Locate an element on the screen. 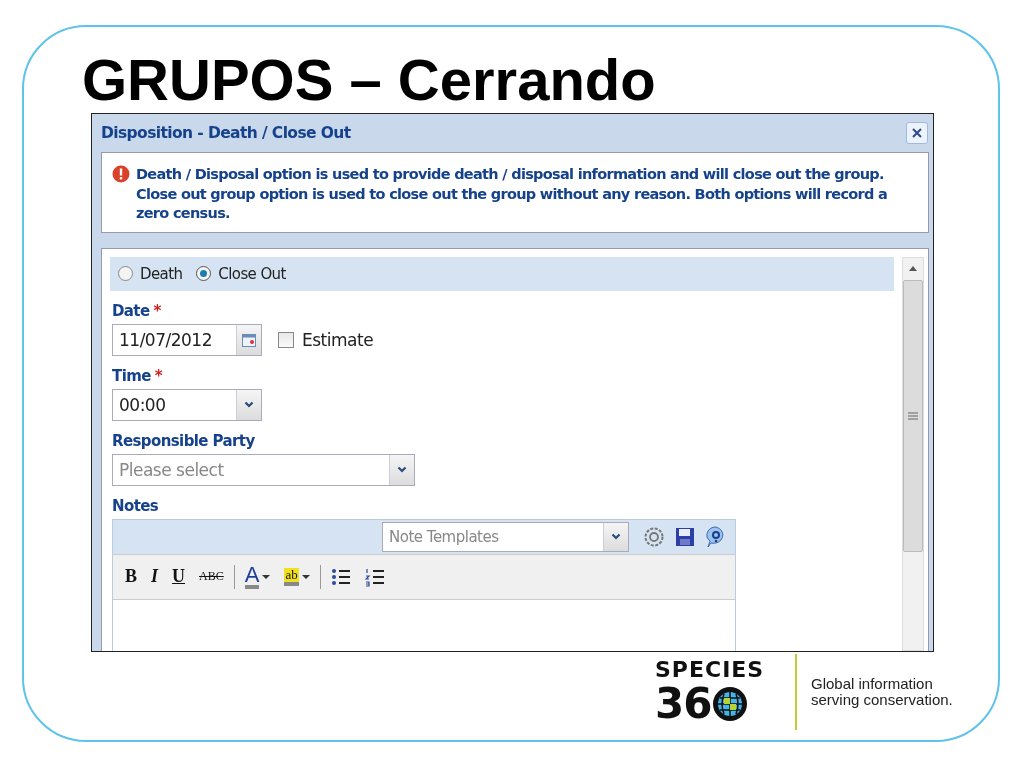  logo-number: 36 is located at coordinates (683, 704).